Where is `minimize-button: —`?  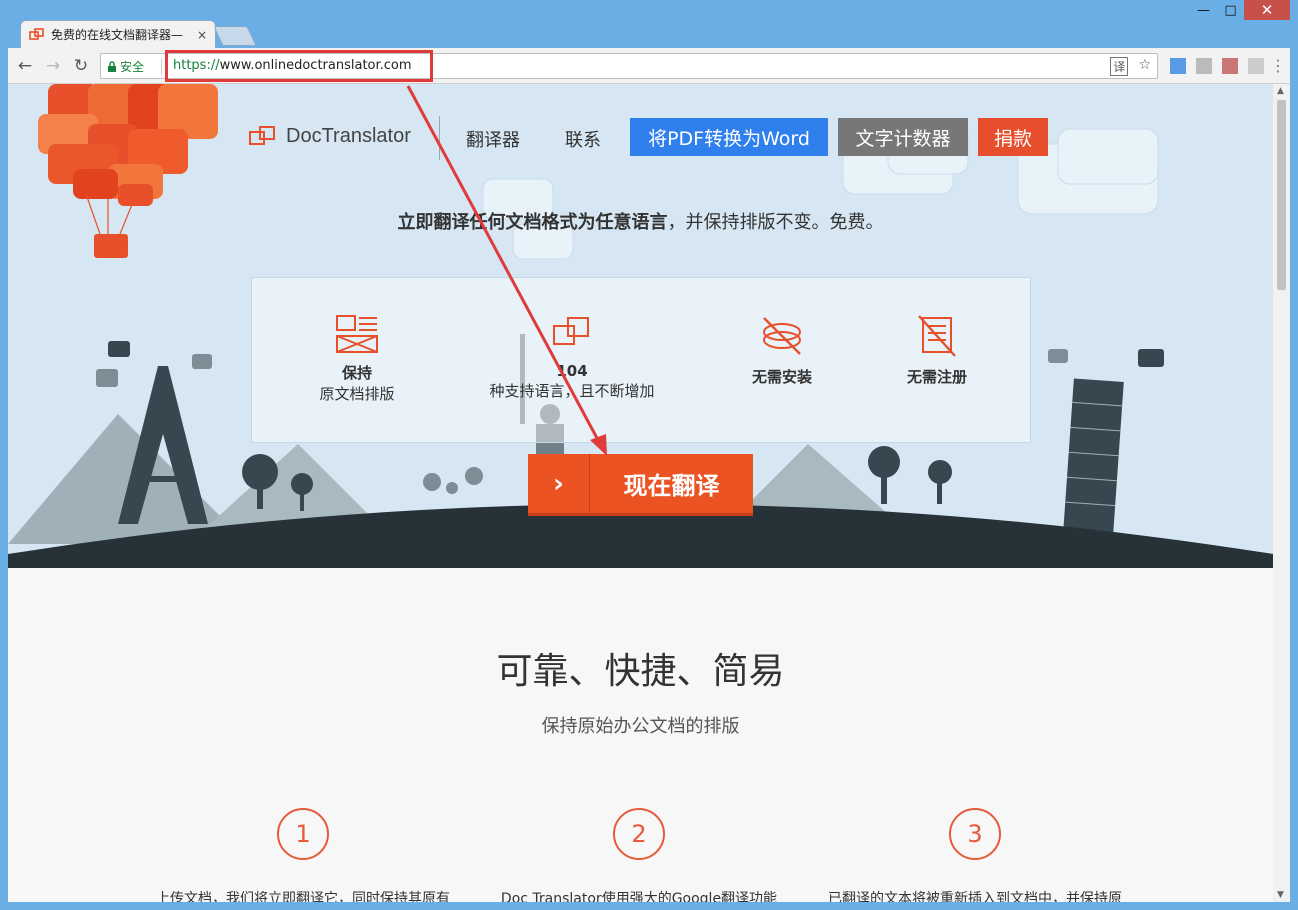
minimize-button: — is located at coordinates (1203, 10).